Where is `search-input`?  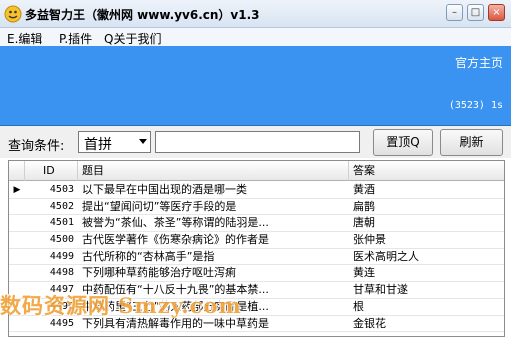 search-input is located at coordinates (257, 142).